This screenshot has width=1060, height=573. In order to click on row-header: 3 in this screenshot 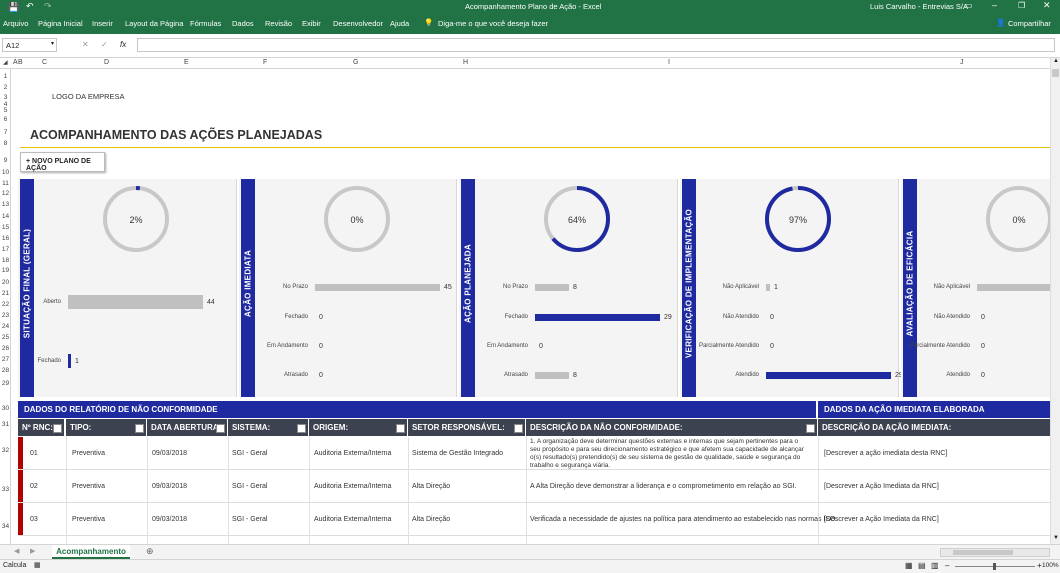, I will do `click(5, 97)`.